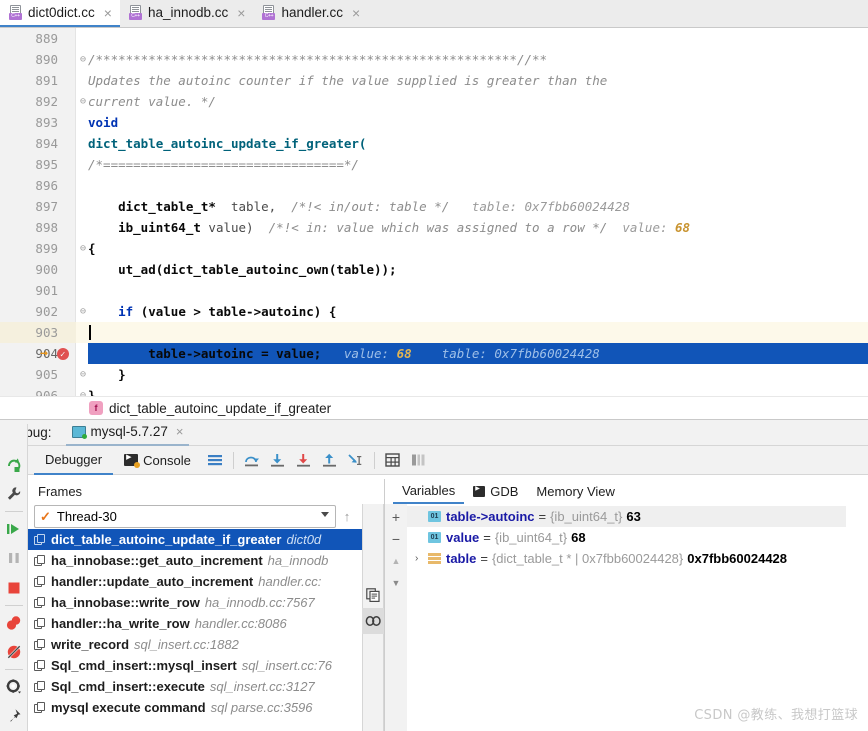  I want to click on breadcrumb-label: dict_table_autoinc_update_if_greater, so click(220, 408).